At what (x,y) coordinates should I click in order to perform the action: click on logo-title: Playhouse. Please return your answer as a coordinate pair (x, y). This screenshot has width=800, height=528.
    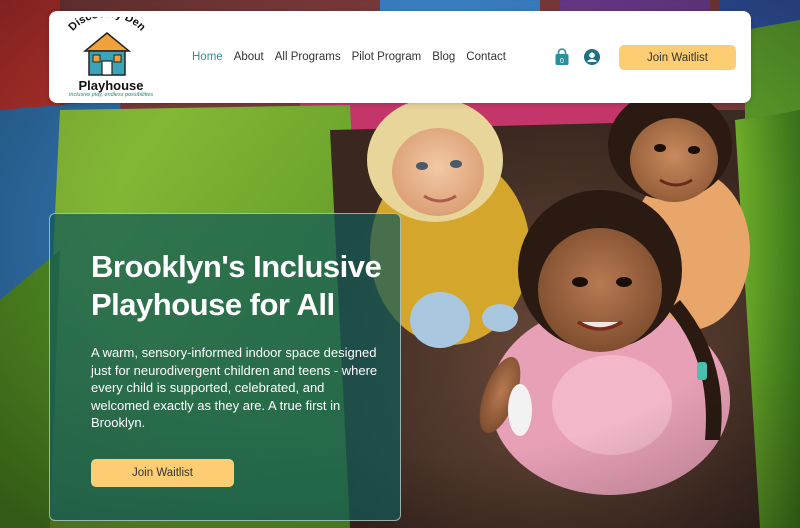
    Looking at the image, I should click on (111, 85).